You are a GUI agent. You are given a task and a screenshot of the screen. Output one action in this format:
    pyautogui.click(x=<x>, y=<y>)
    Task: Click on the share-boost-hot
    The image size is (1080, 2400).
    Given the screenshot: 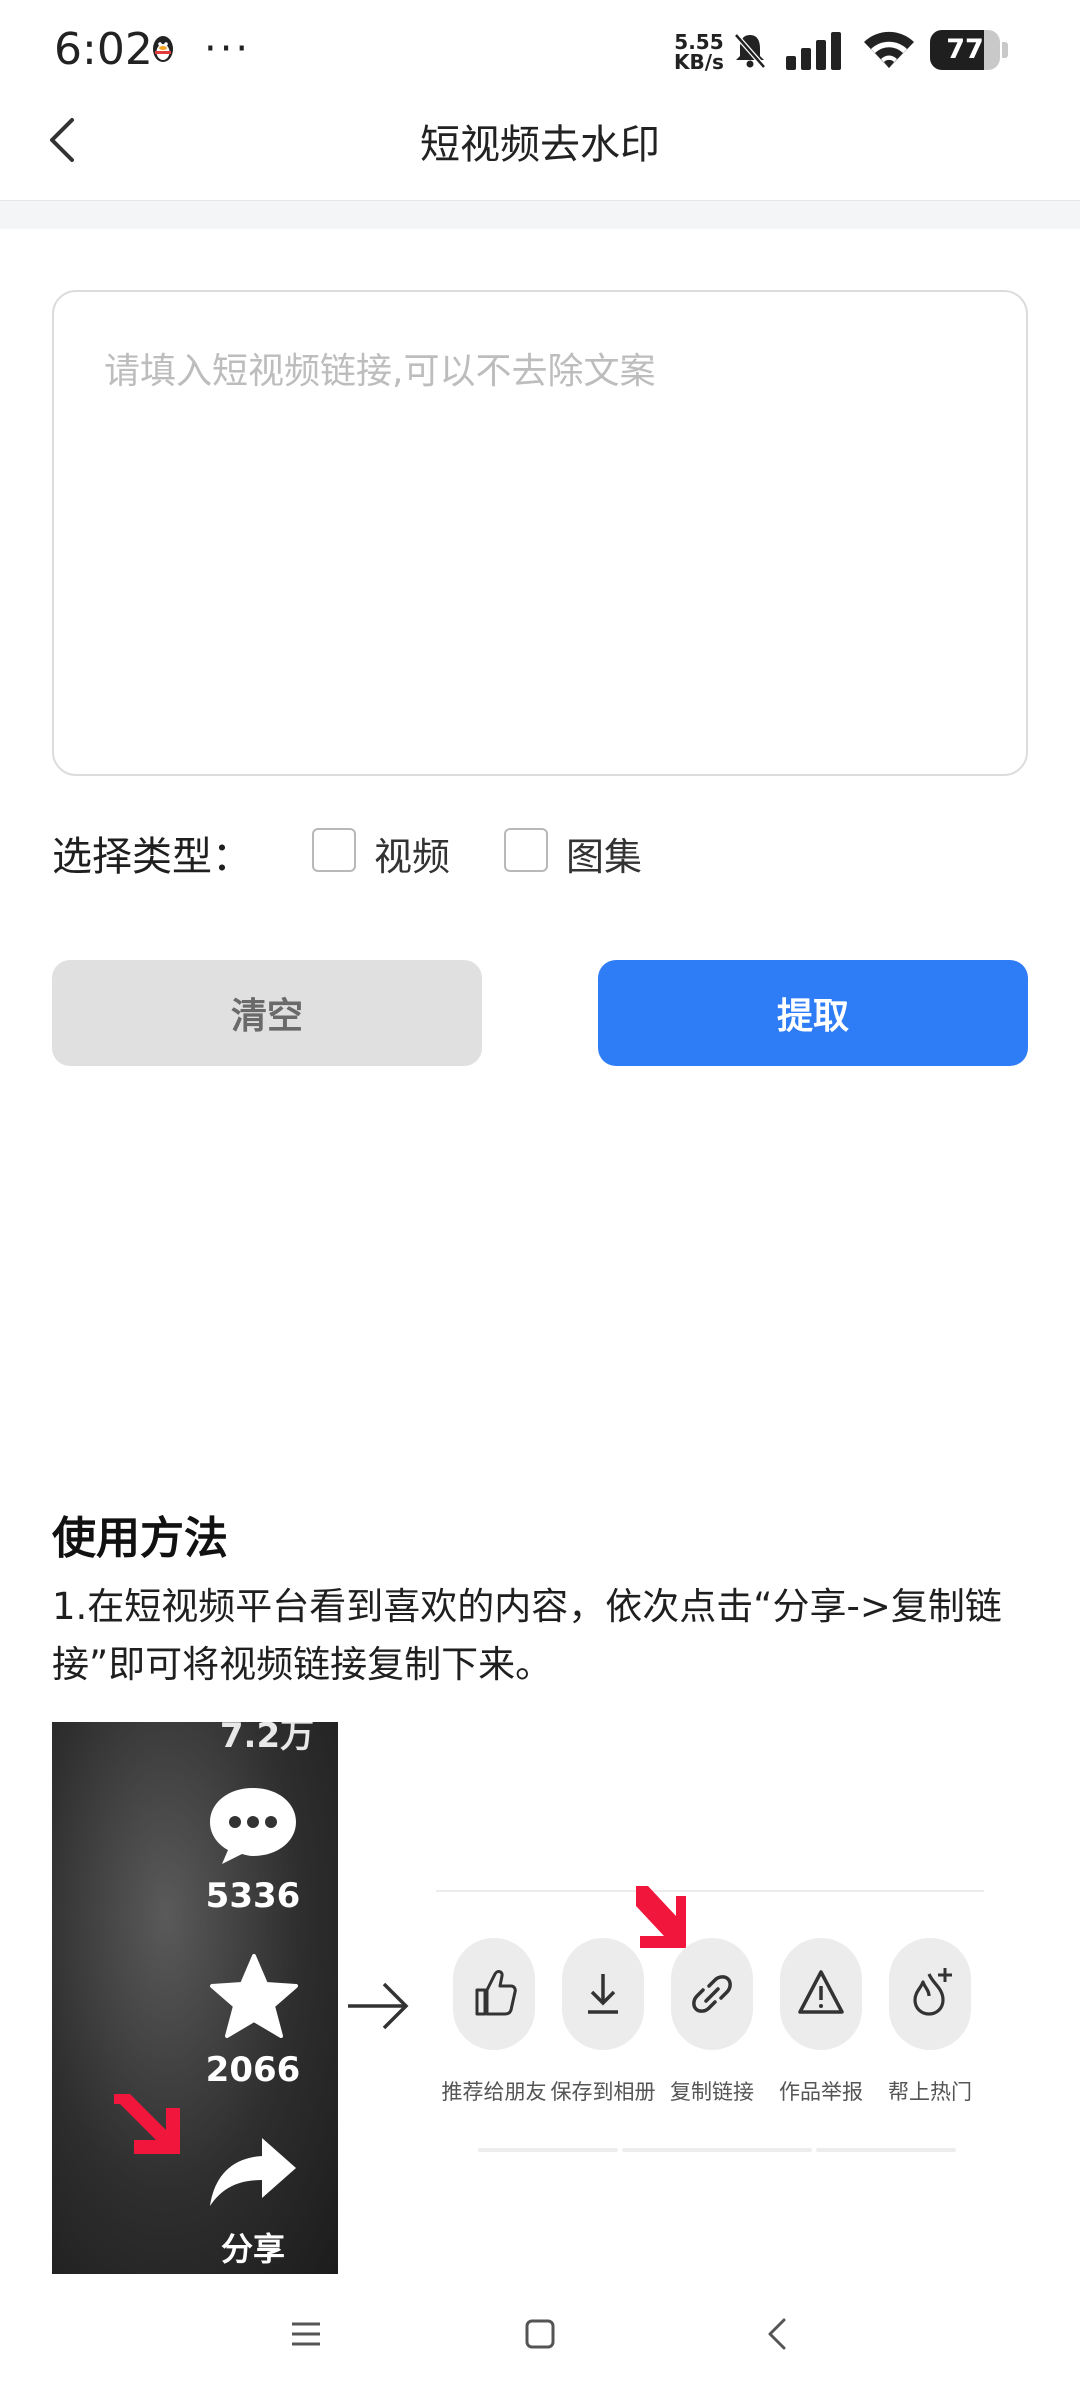 What is the action you would take?
    pyautogui.click(x=930, y=1994)
    